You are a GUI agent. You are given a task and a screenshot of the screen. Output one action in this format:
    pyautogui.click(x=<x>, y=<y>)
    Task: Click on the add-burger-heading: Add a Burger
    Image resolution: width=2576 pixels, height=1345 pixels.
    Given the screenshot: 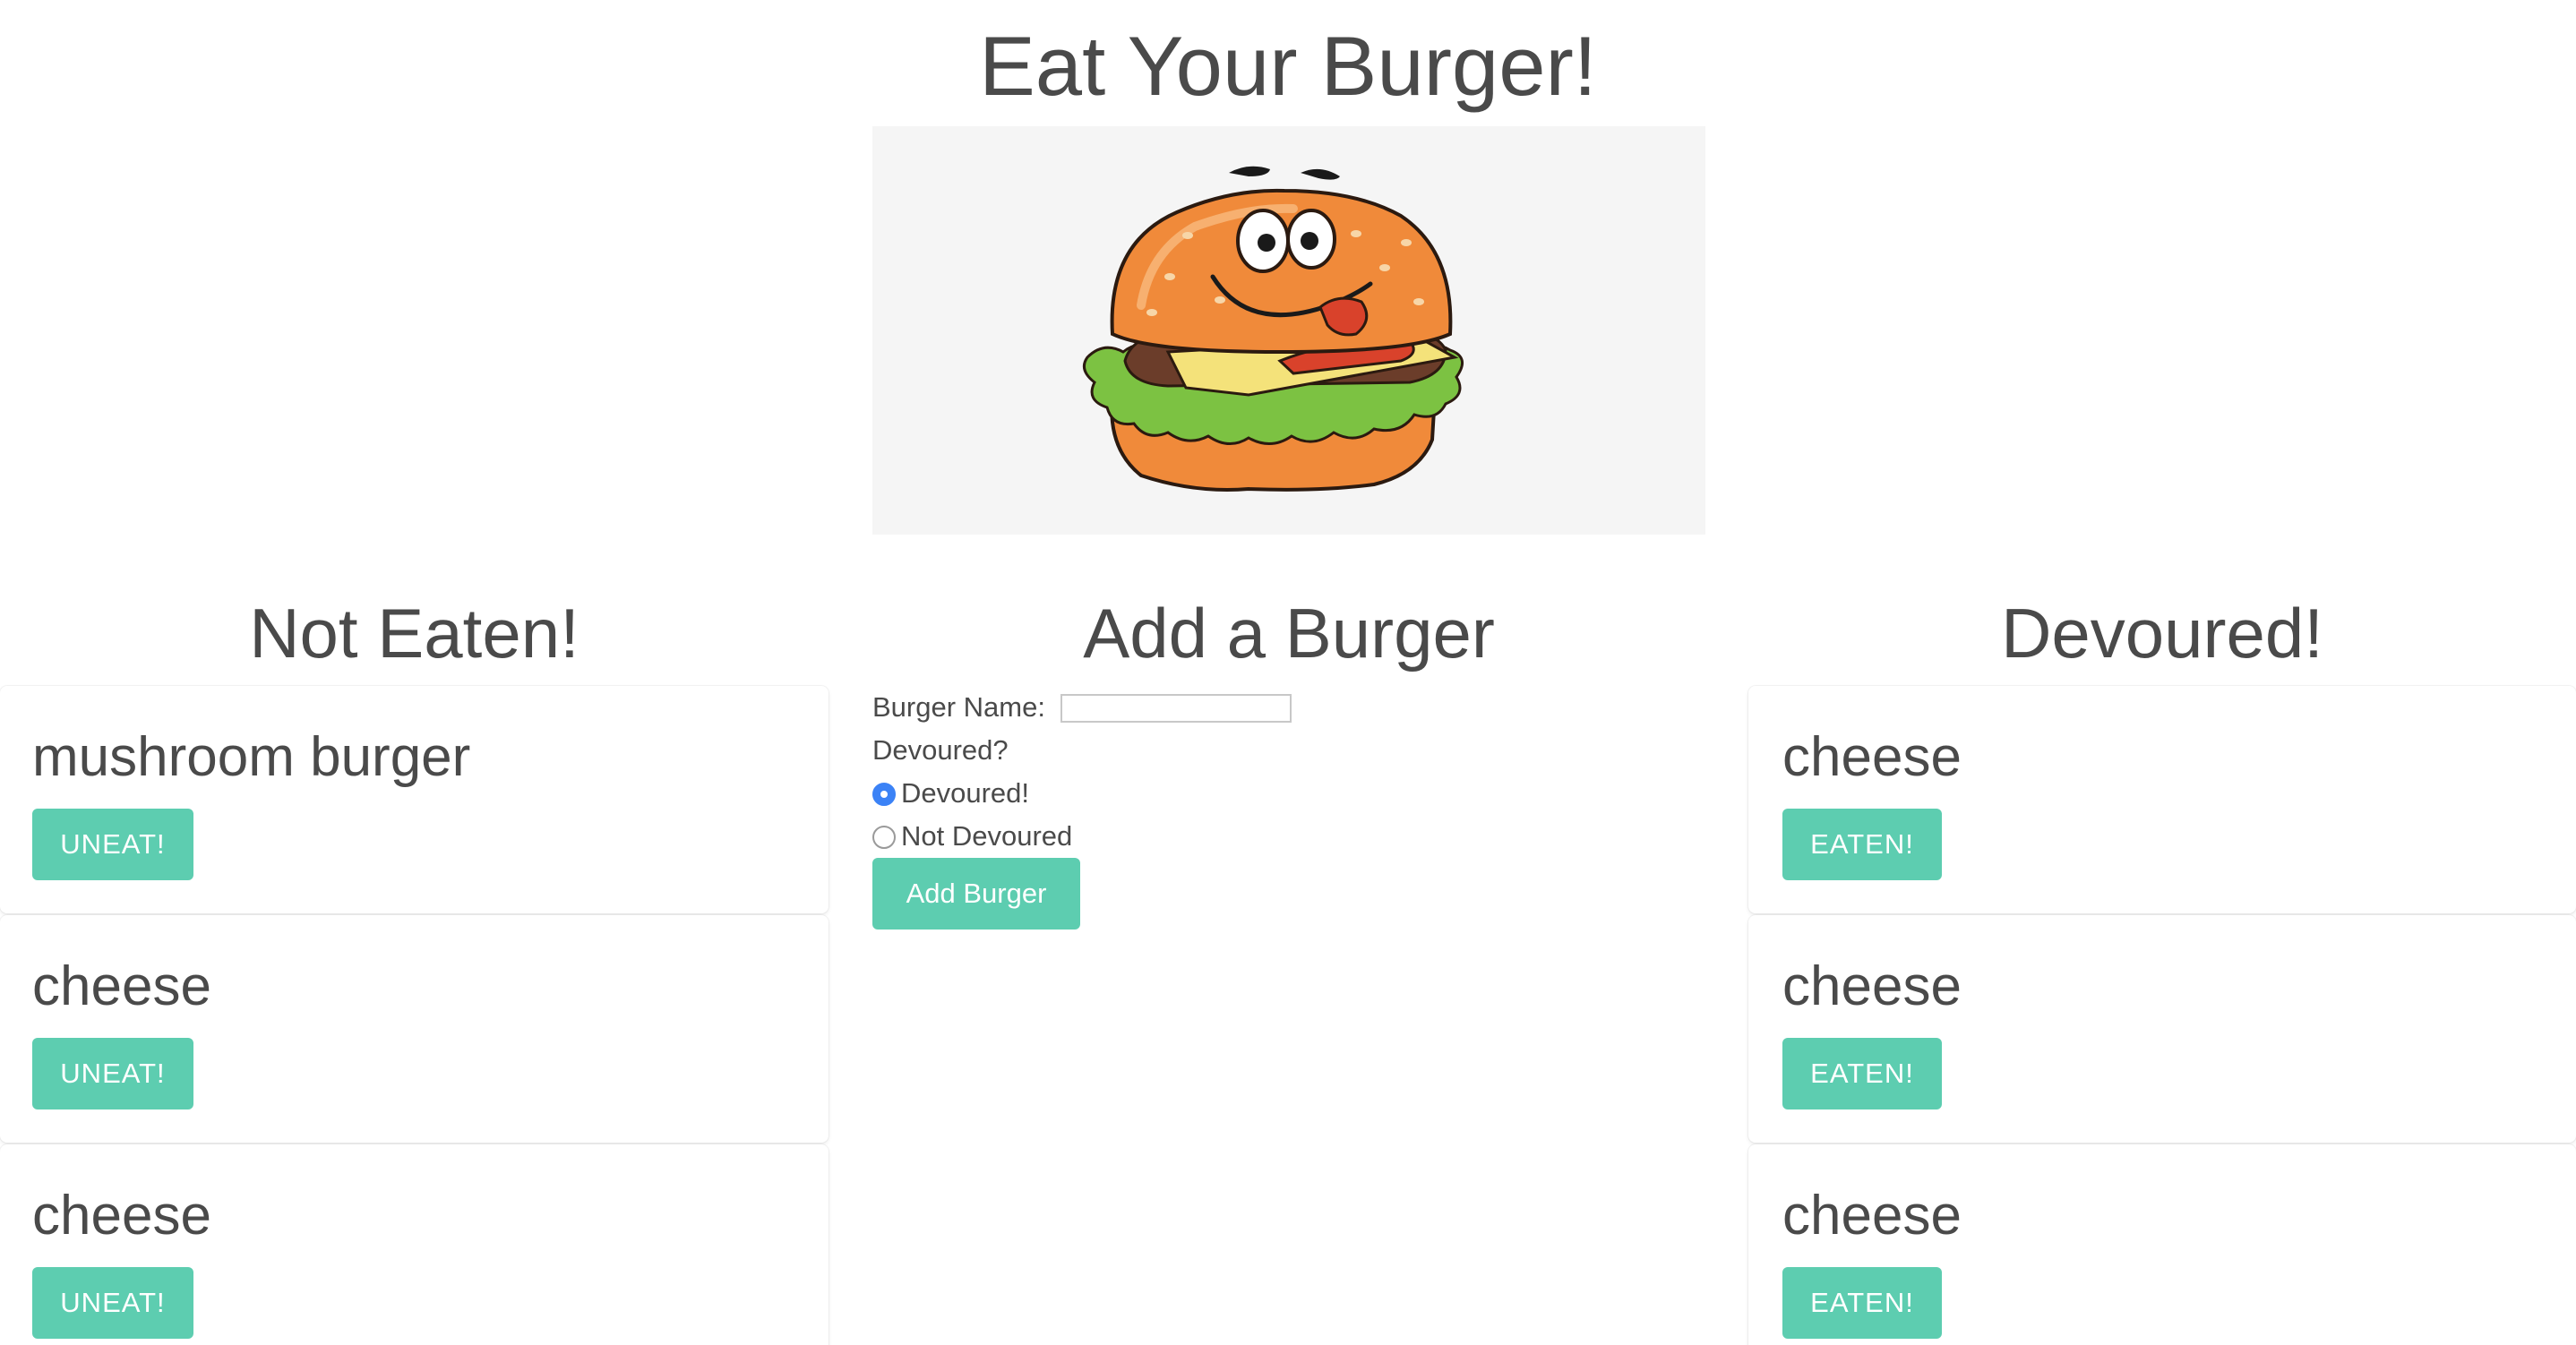 What is the action you would take?
    pyautogui.click(x=1289, y=633)
    